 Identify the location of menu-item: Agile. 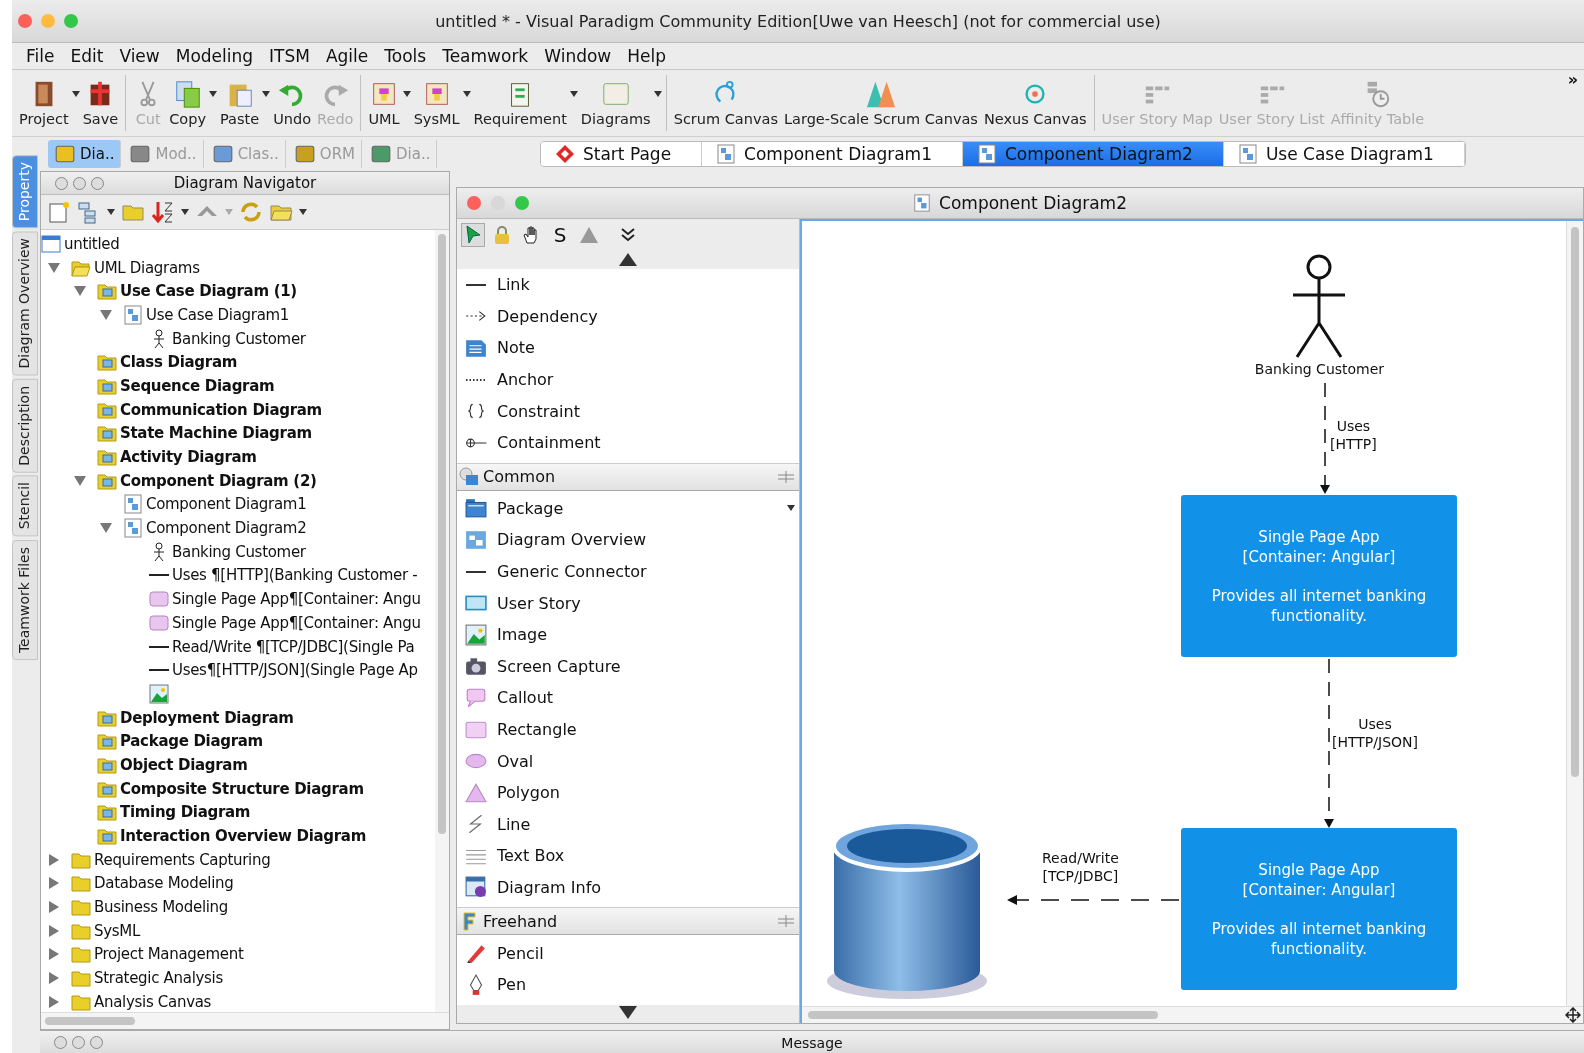
(347, 56).